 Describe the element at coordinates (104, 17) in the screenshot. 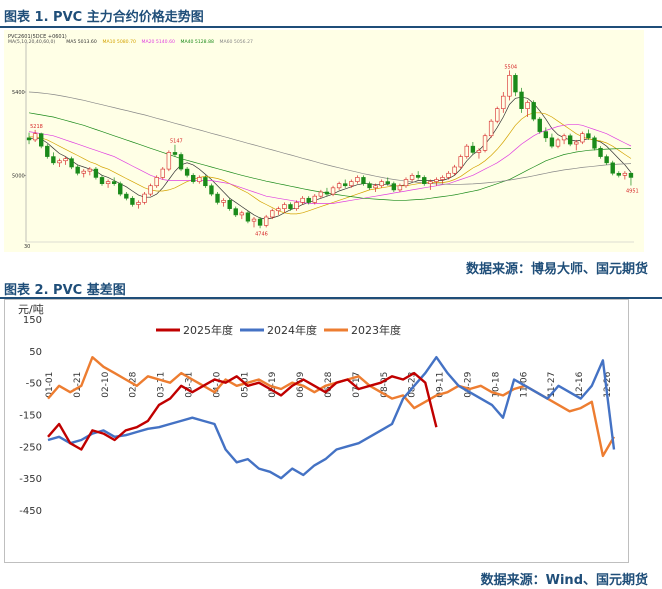

I see `figure-1-title: 图表 1. PVC 主力合约价格走势图` at that location.